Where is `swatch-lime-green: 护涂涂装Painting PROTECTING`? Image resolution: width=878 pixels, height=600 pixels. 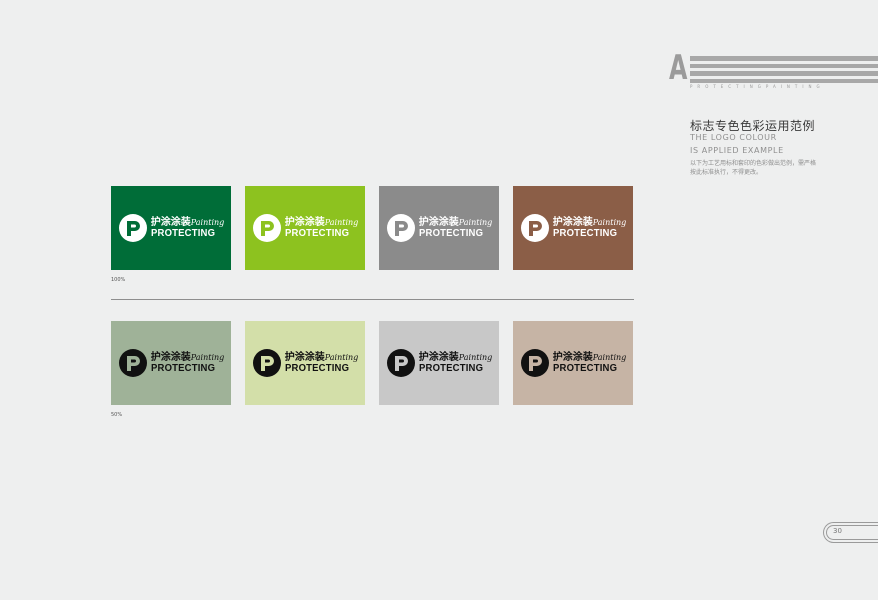 swatch-lime-green: 护涂涂装Painting PROTECTING is located at coordinates (305, 228).